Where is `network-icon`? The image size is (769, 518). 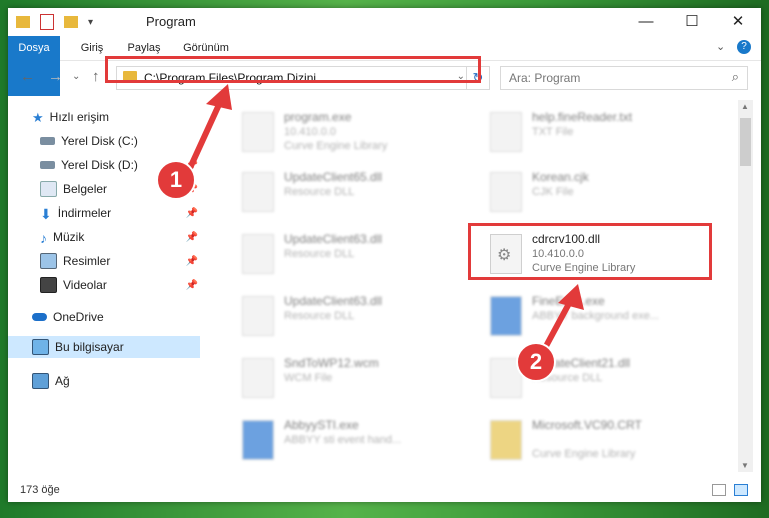
network-icon is located at coordinates (40, 381).